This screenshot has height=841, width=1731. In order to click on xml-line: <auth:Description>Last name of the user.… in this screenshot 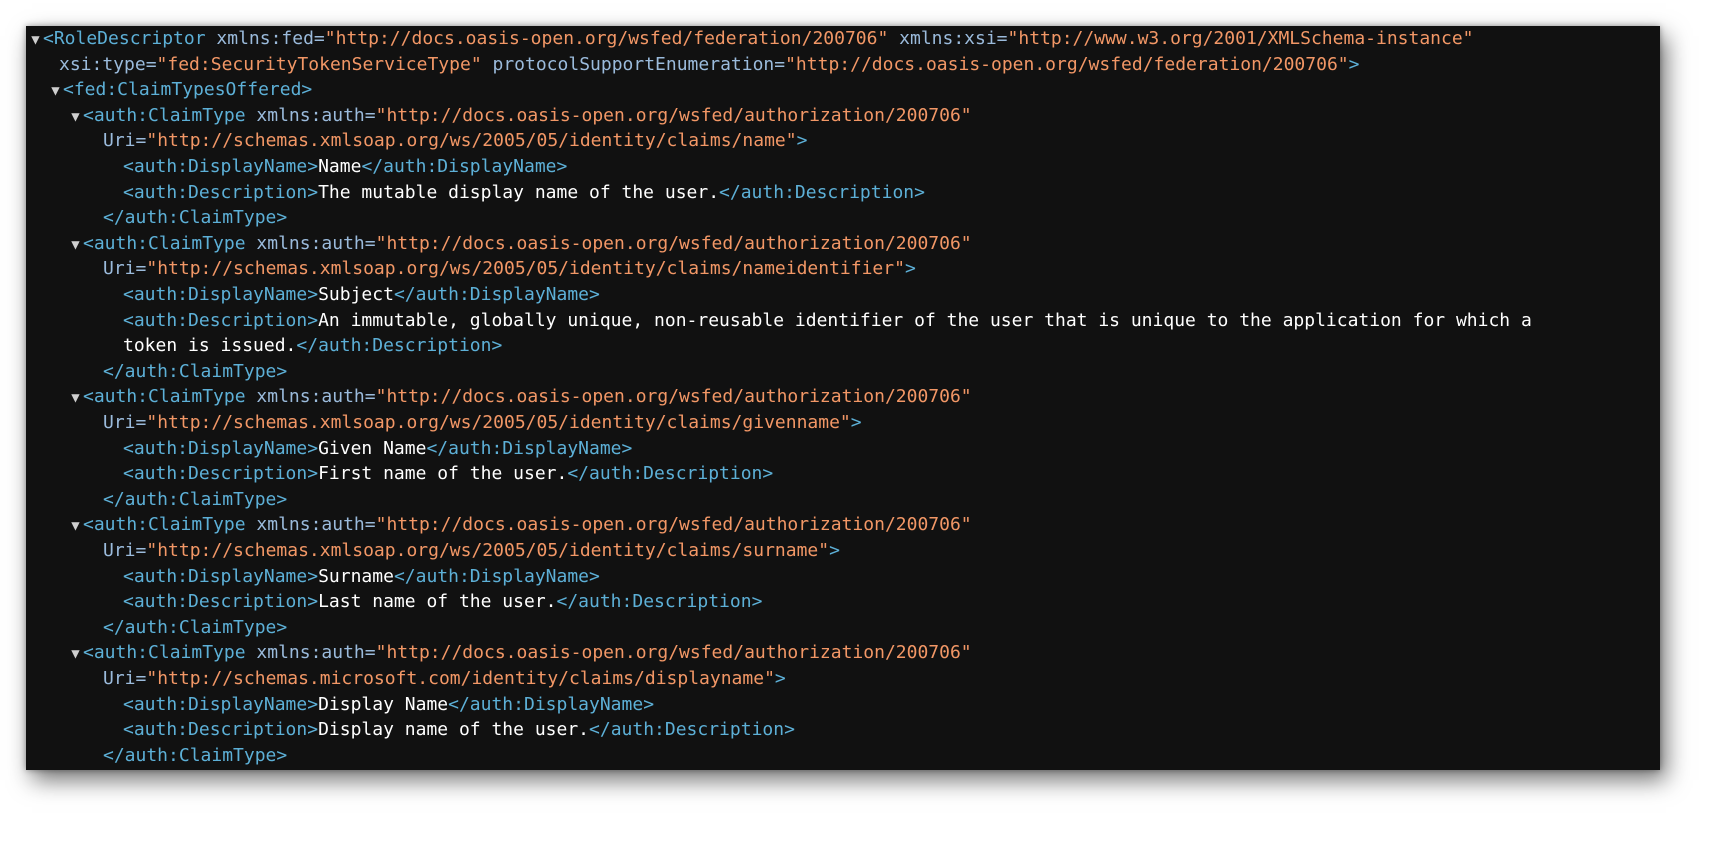, I will do `click(442, 602)`.